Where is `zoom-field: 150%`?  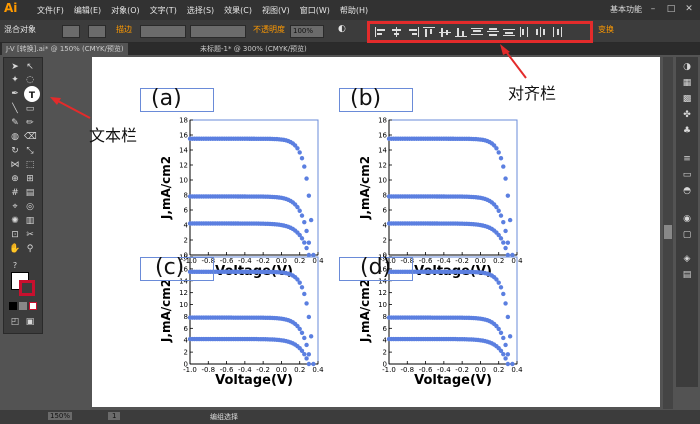
zoom-field: 150% is located at coordinates (60, 416).